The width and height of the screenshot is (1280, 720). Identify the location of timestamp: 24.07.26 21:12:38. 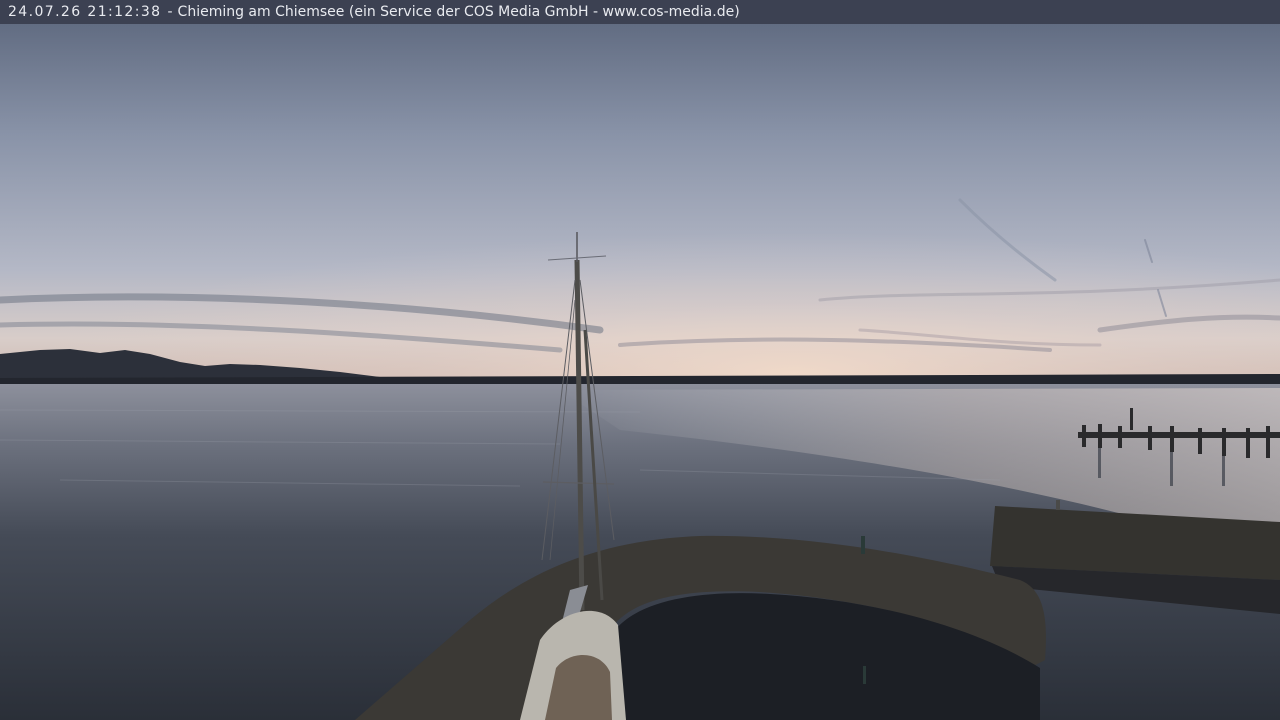
(85, 12).